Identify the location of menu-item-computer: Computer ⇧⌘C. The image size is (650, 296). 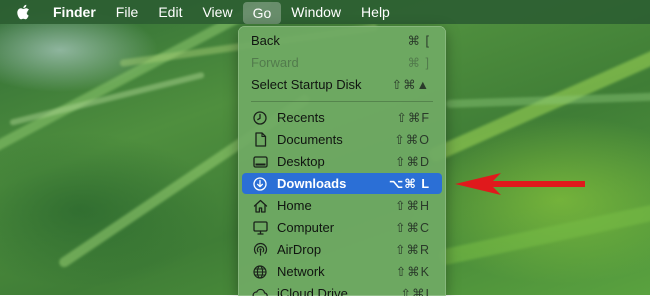
(342, 227).